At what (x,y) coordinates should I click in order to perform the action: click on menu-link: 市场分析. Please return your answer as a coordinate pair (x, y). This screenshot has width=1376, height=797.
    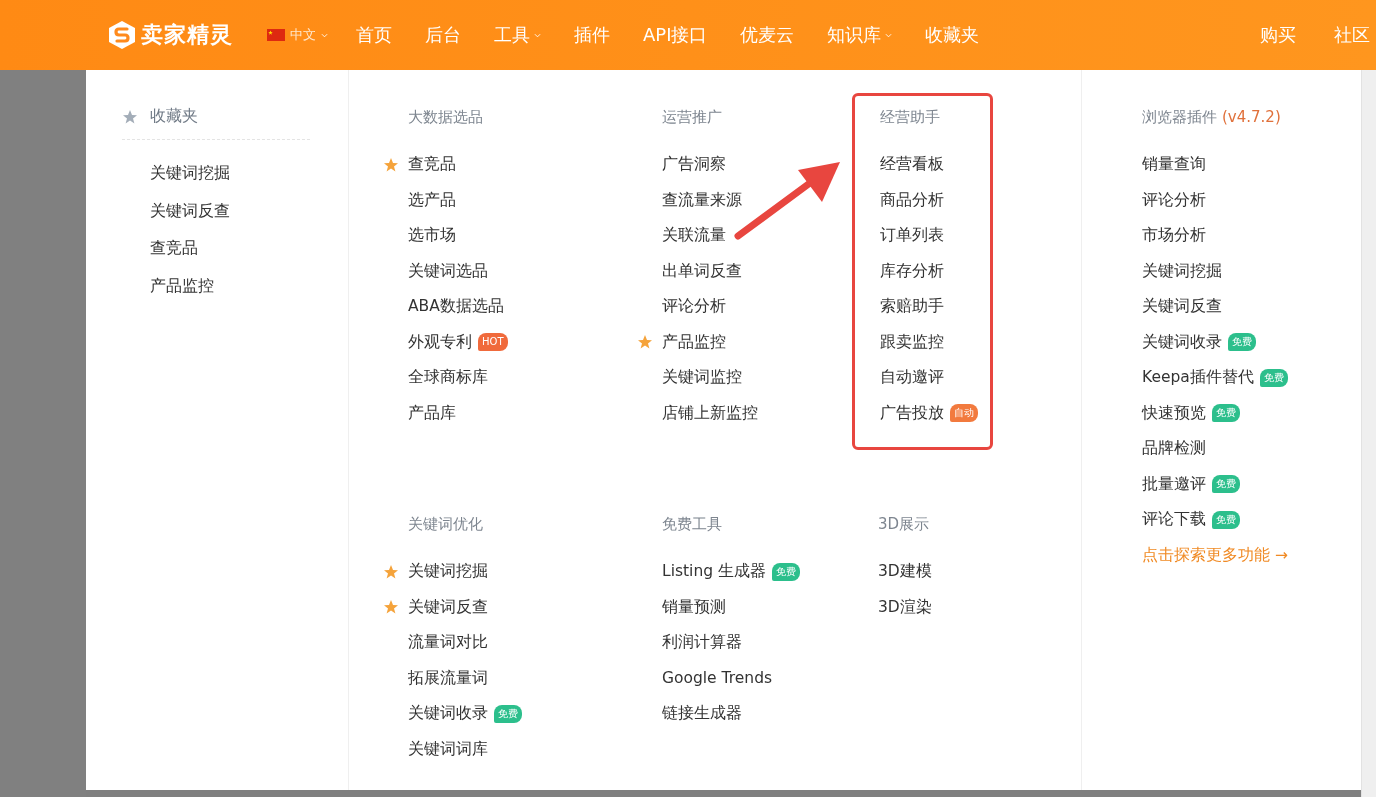
    Looking at the image, I should click on (1174, 236).